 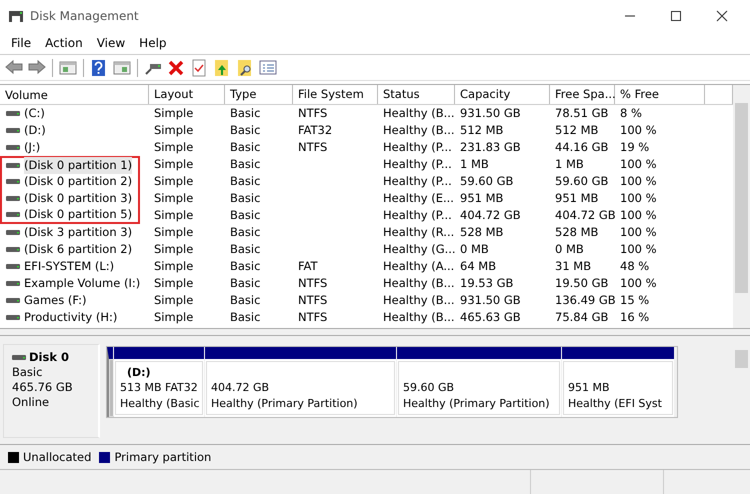 What do you see at coordinates (69, 266) in the screenshot?
I see `table-cell: EFI-SYSTEM (L:)` at bounding box center [69, 266].